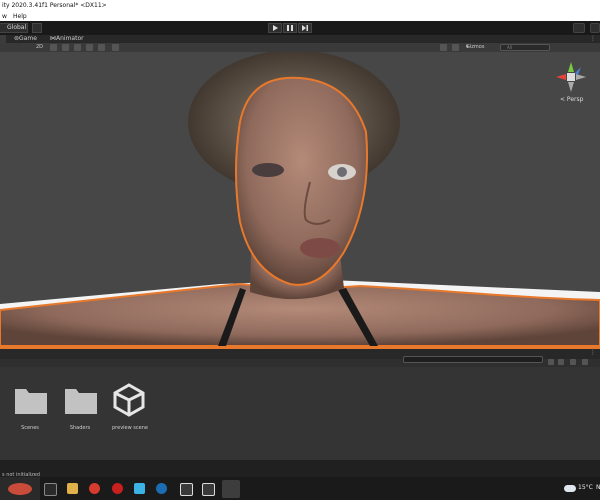 This screenshot has height=500, width=600. I want to click on play-icon, so click(275, 28).